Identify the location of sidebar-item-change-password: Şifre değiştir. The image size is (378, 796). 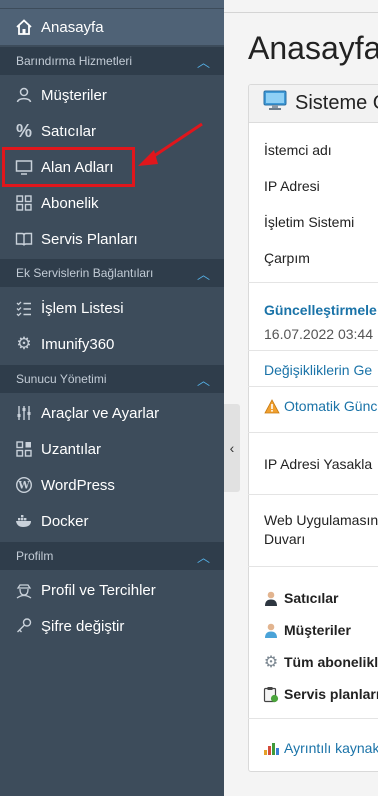
(112, 626).